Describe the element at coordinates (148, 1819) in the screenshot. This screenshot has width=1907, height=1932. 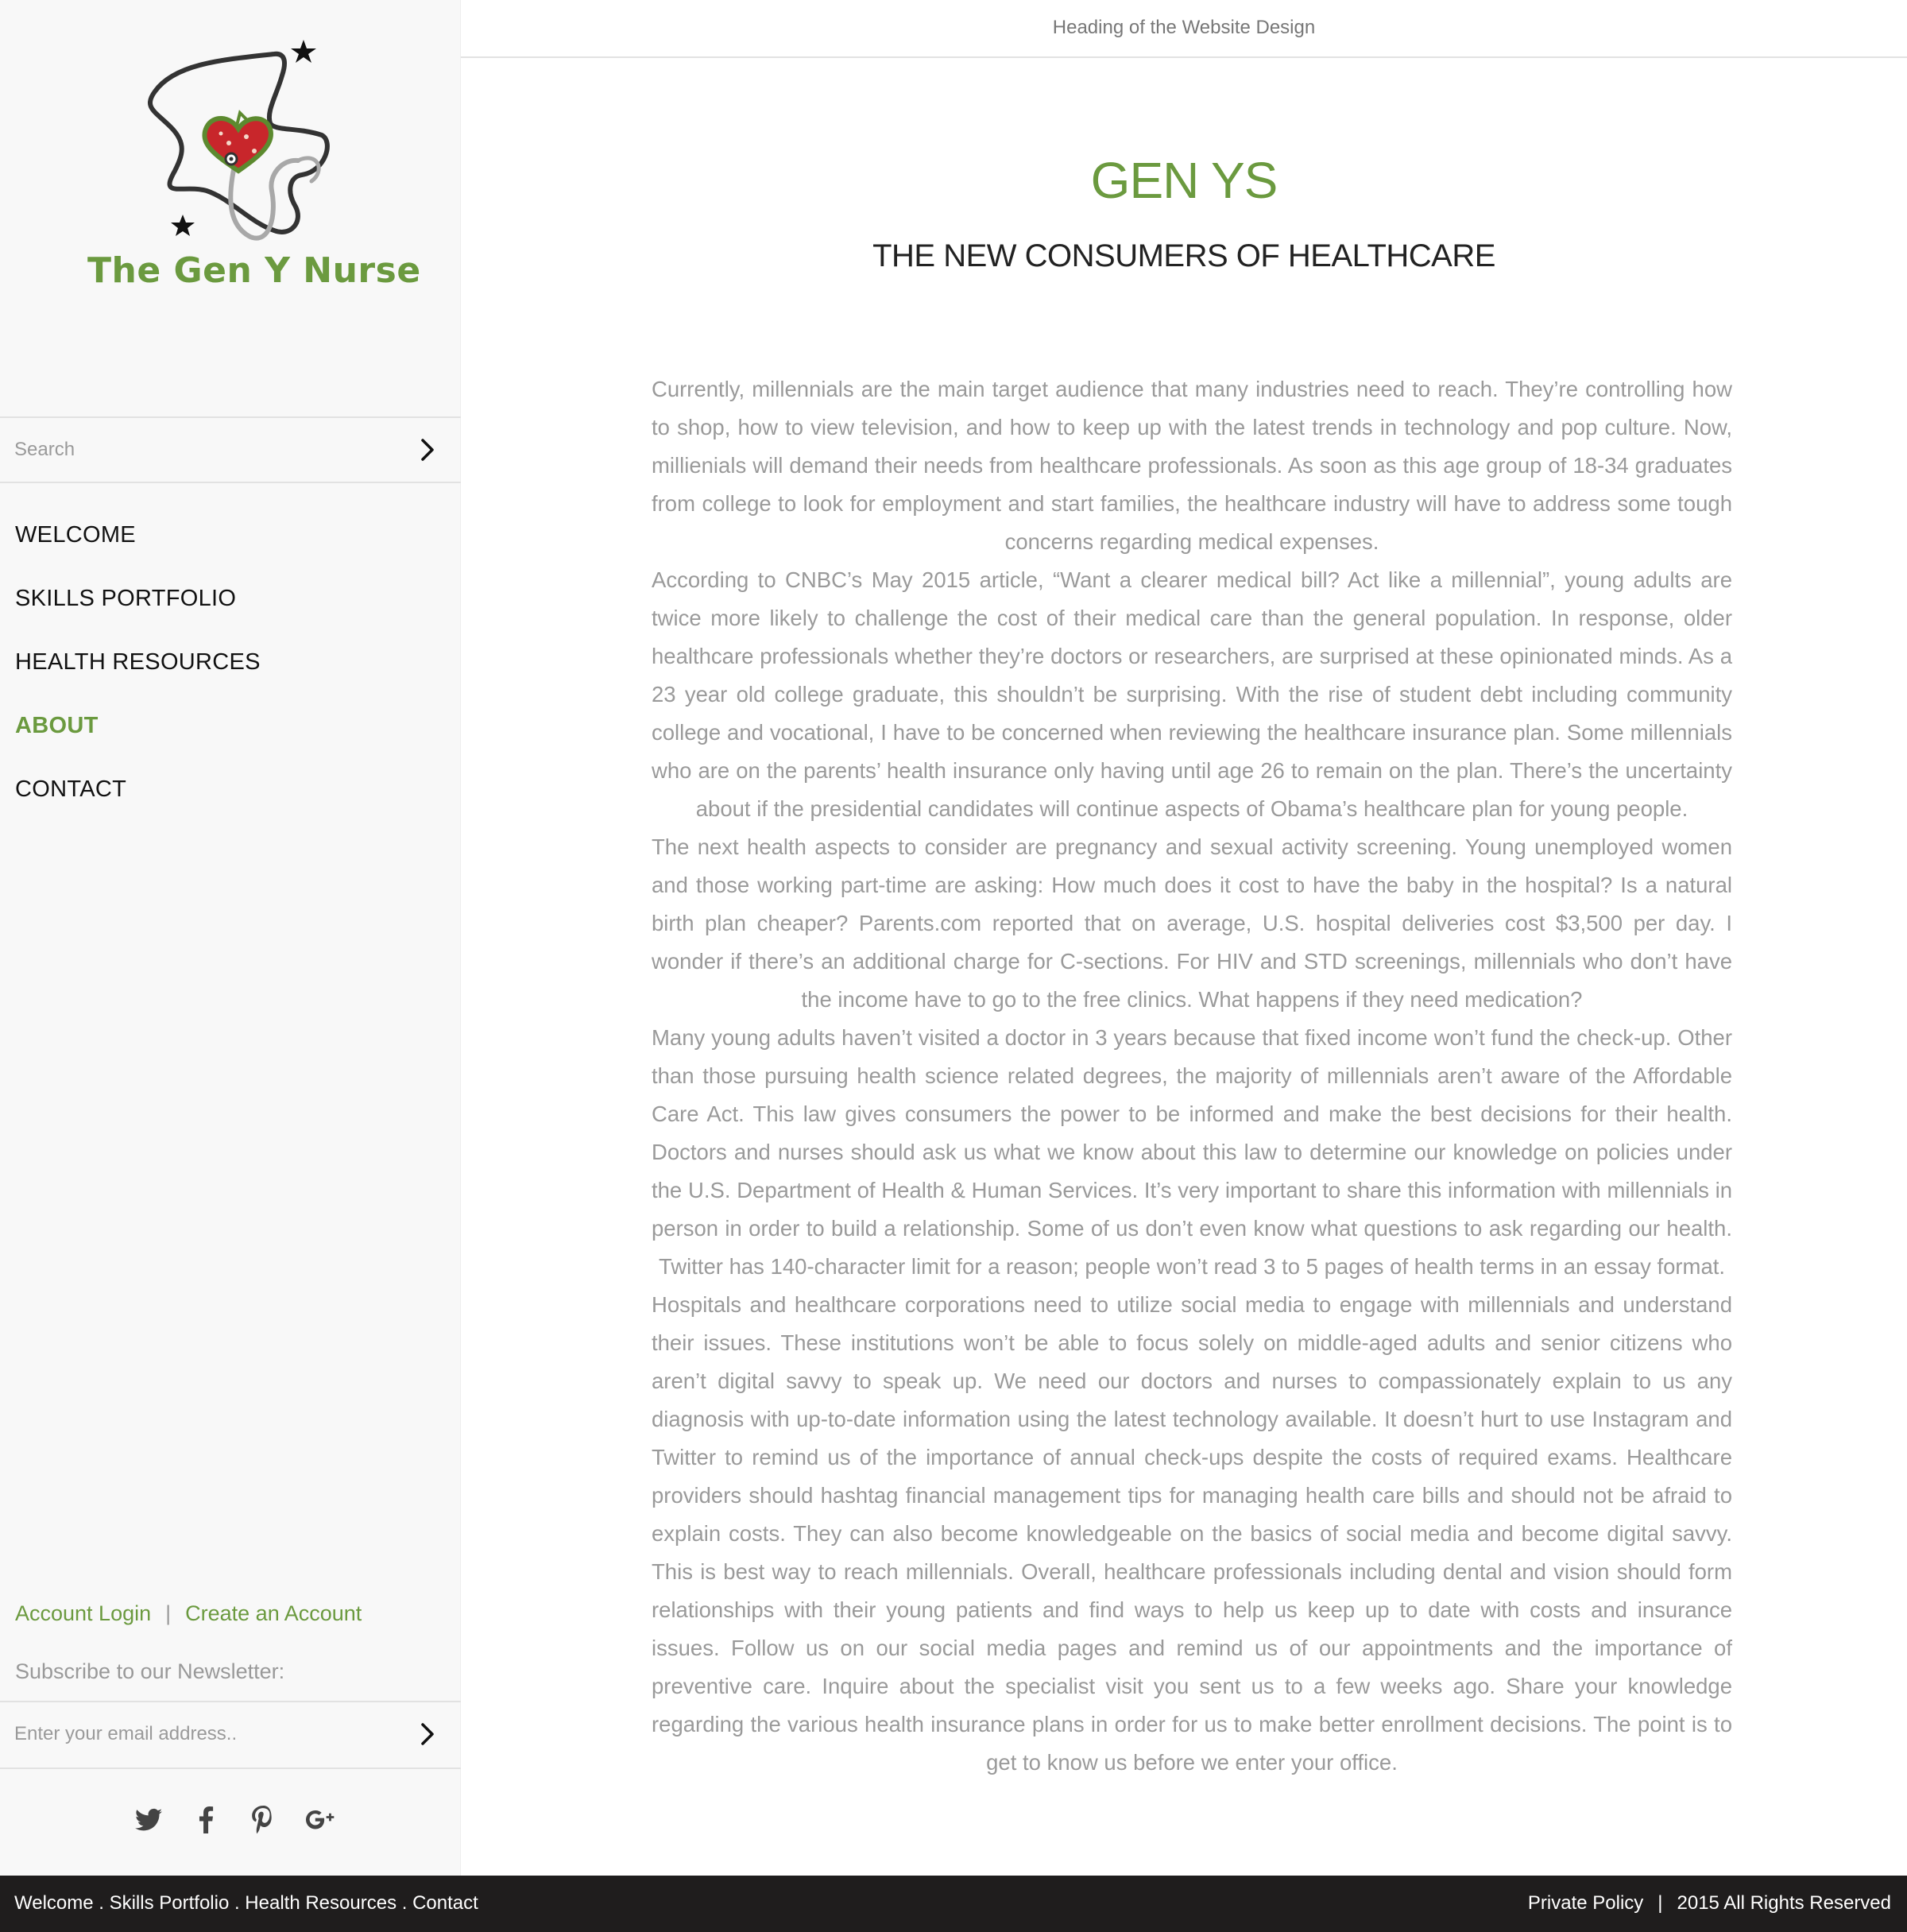
I see `twitter-icon` at that location.